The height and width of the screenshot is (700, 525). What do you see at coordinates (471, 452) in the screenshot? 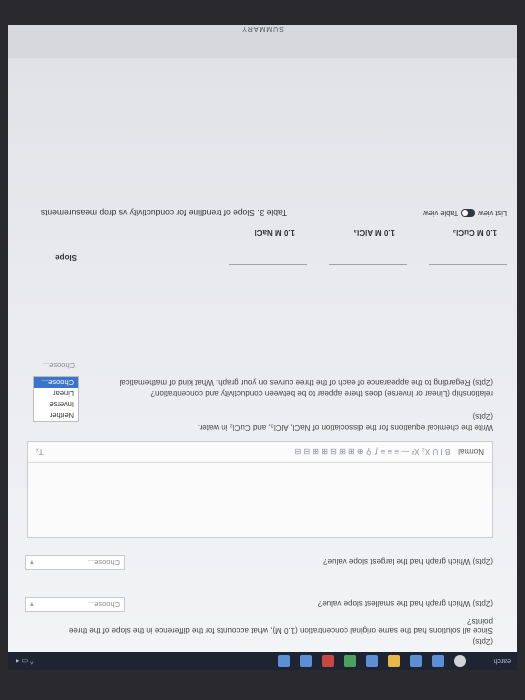
I see `paragraph-format-select: Normal` at bounding box center [471, 452].